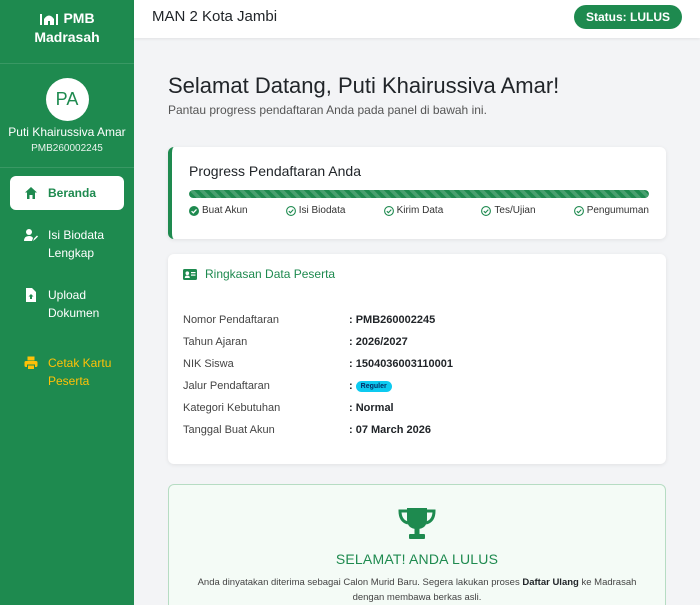  I want to click on step-label: Isi Biodata, so click(322, 210).